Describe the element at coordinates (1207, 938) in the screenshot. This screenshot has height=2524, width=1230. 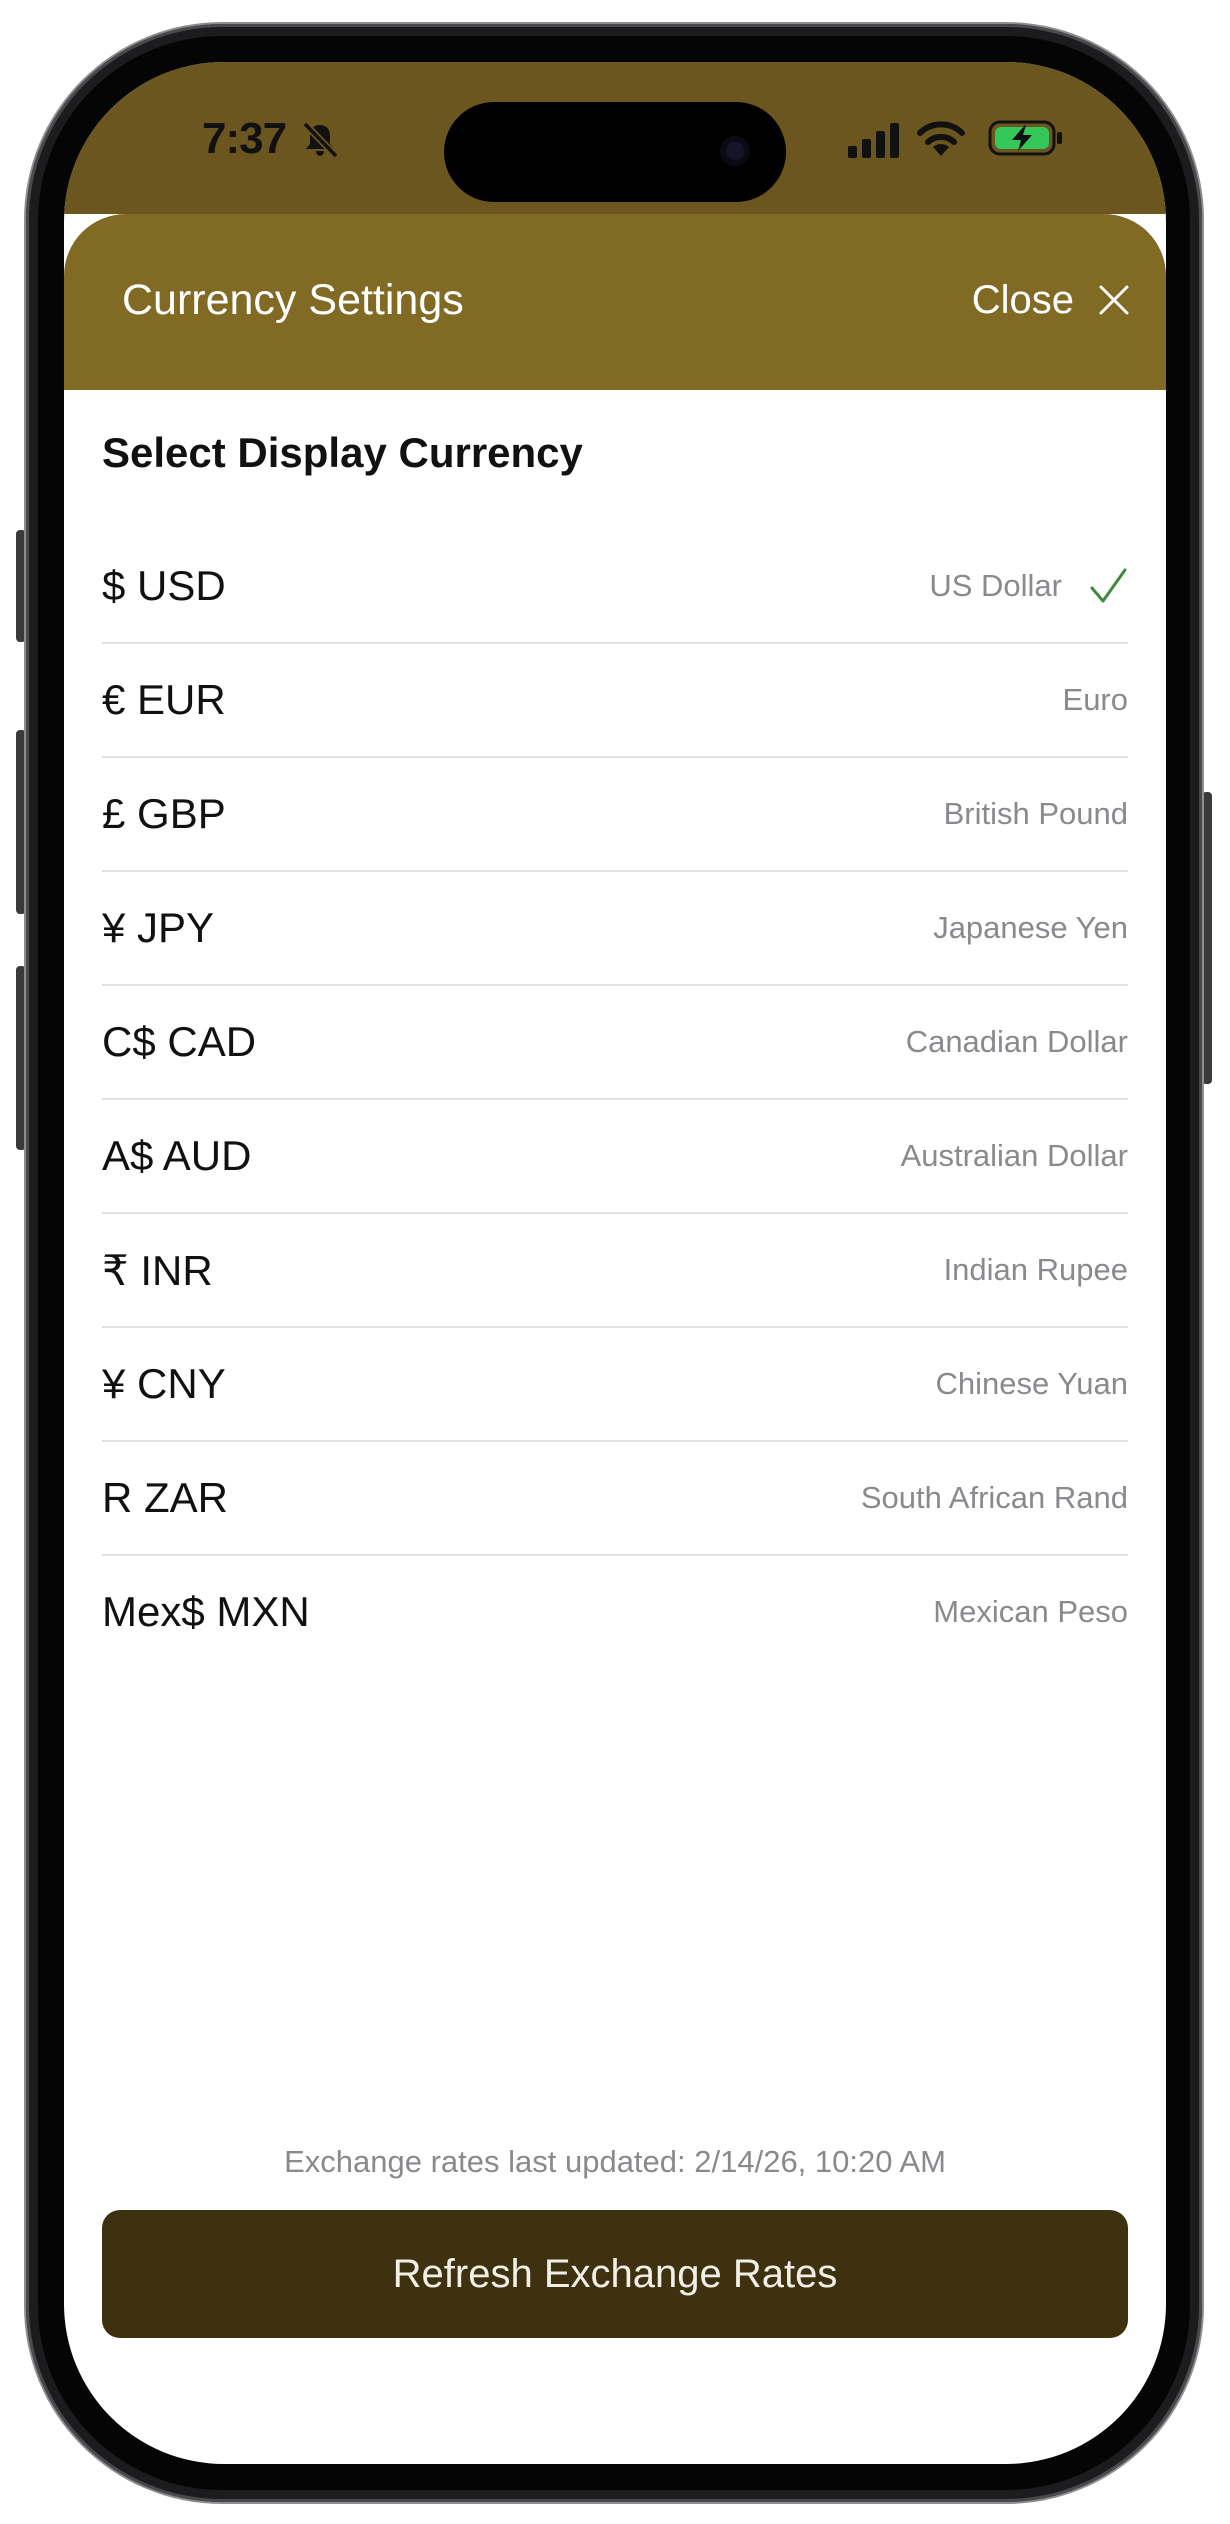
I see `power-button` at that location.